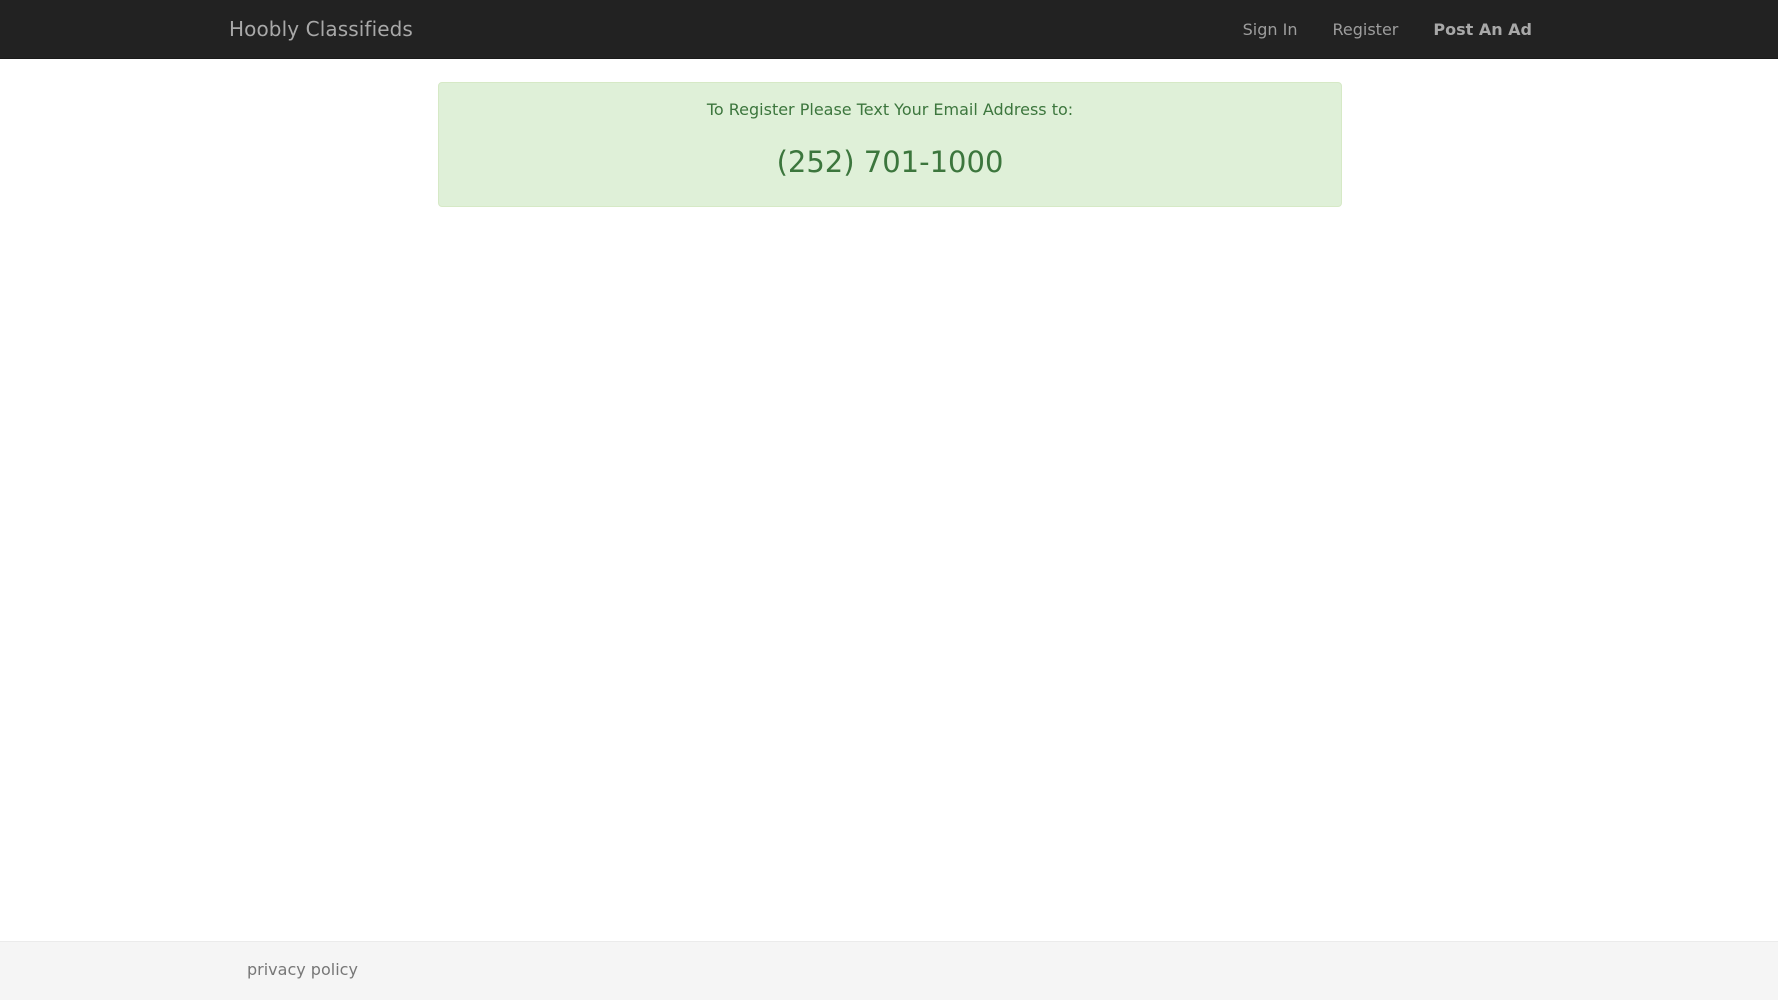 Image resolution: width=1778 pixels, height=1000 pixels. What do you see at coordinates (1270, 29) in the screenshot?
I see `sign-in-link: Sign In` at bounding box center [1270, 29].